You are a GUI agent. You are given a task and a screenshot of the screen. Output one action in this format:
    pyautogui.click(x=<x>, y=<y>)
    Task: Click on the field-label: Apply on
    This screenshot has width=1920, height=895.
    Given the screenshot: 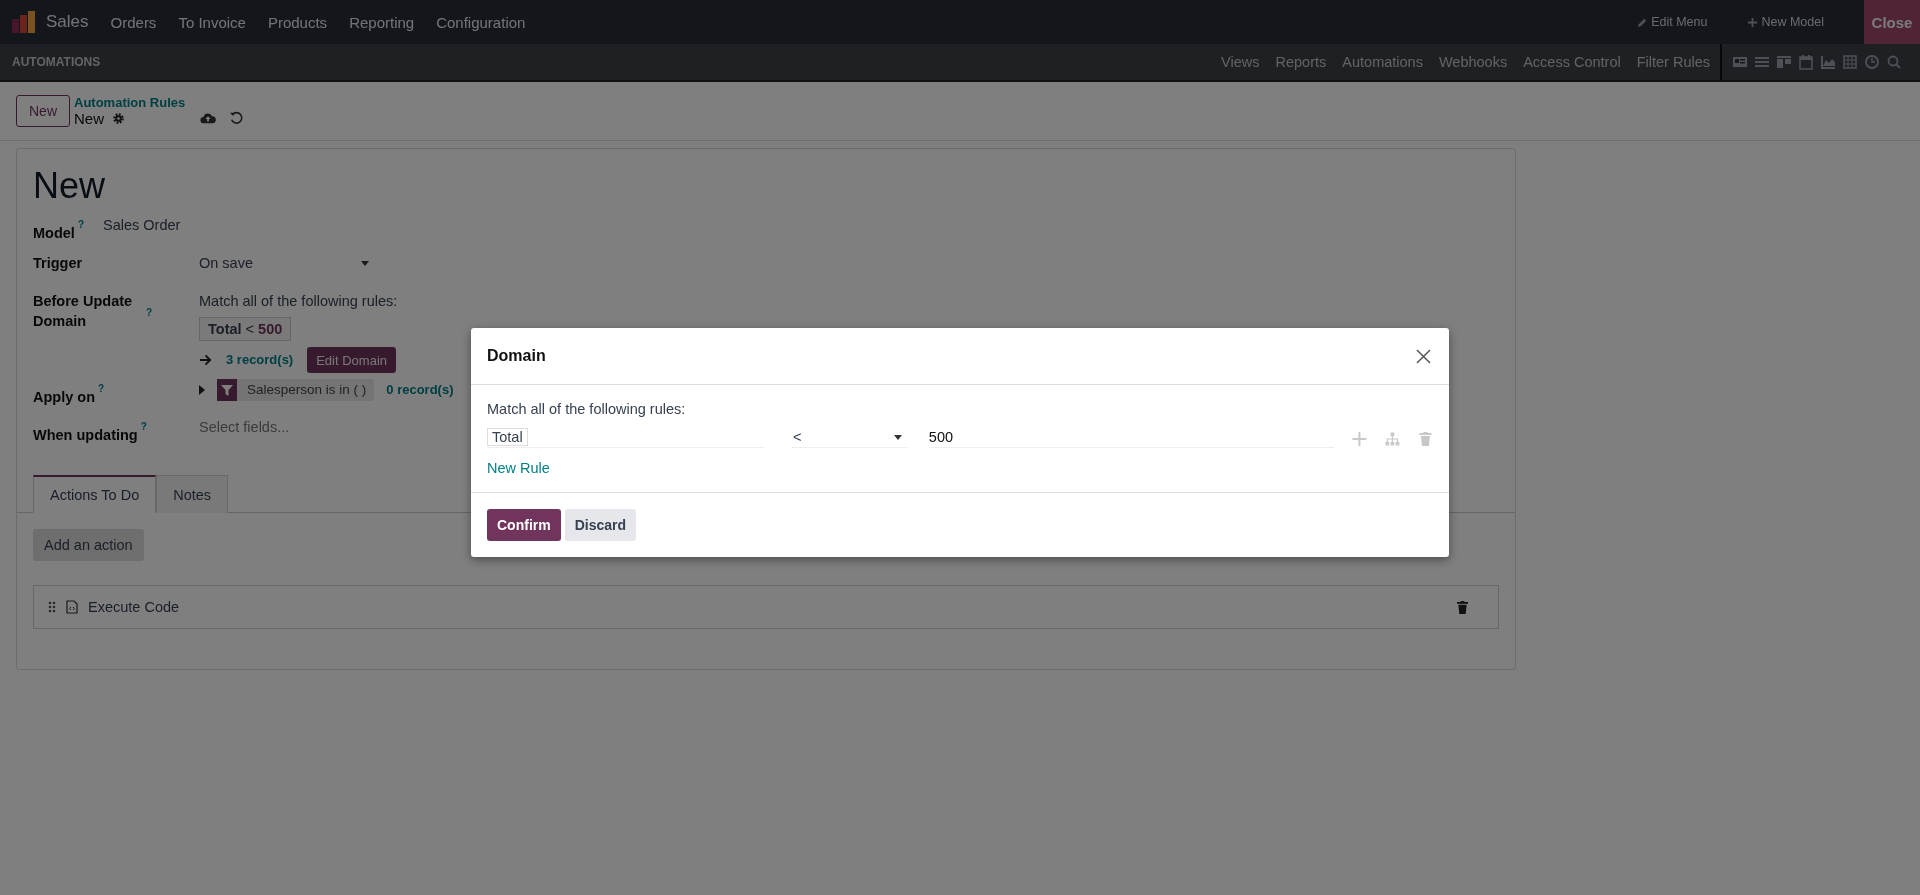 What is the action you would take?
    pyautogui.click(x=64, y=397)
    